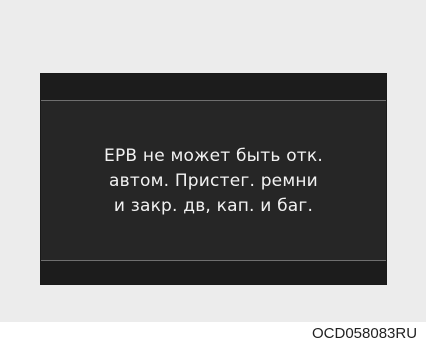 This screenshot has height=344, width=434. I want to click on message-line-2: автом. Пристег. ремни, so click(213, 181).